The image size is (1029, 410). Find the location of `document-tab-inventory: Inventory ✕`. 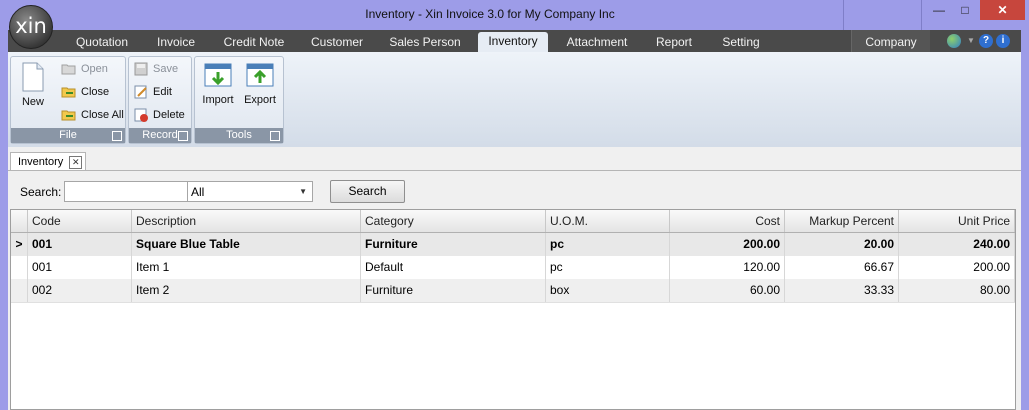

document-tab-inventory: Inventory ✕ is located at coordinates (48, 161).